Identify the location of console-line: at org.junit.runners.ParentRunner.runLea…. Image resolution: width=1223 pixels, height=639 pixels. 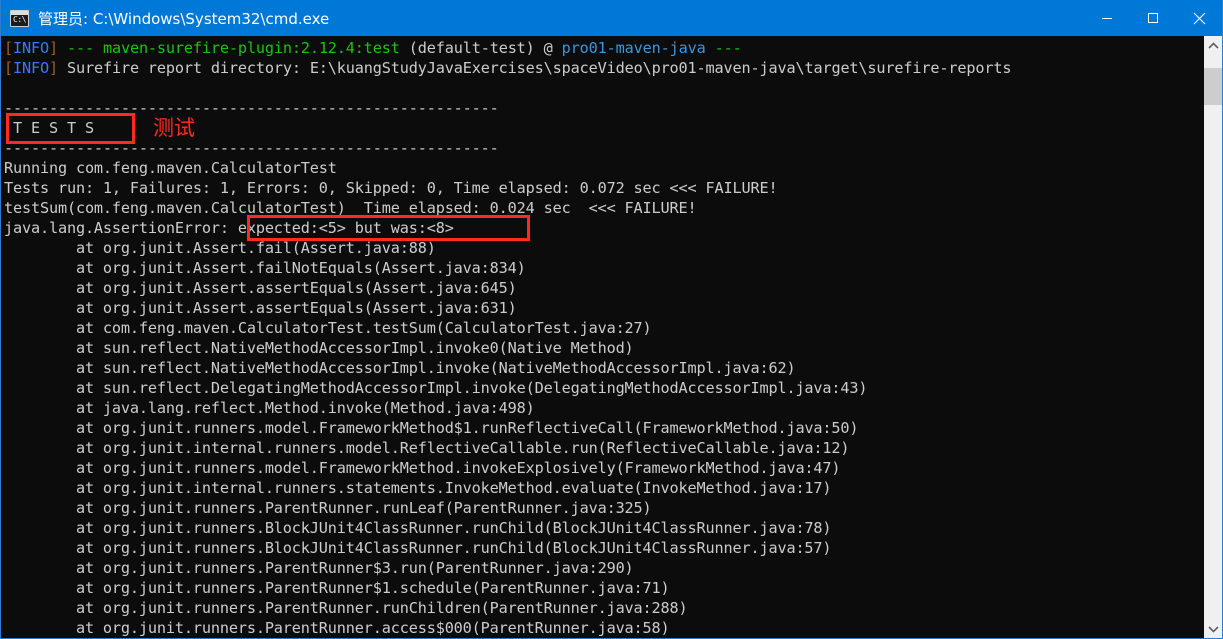
(603, 508).